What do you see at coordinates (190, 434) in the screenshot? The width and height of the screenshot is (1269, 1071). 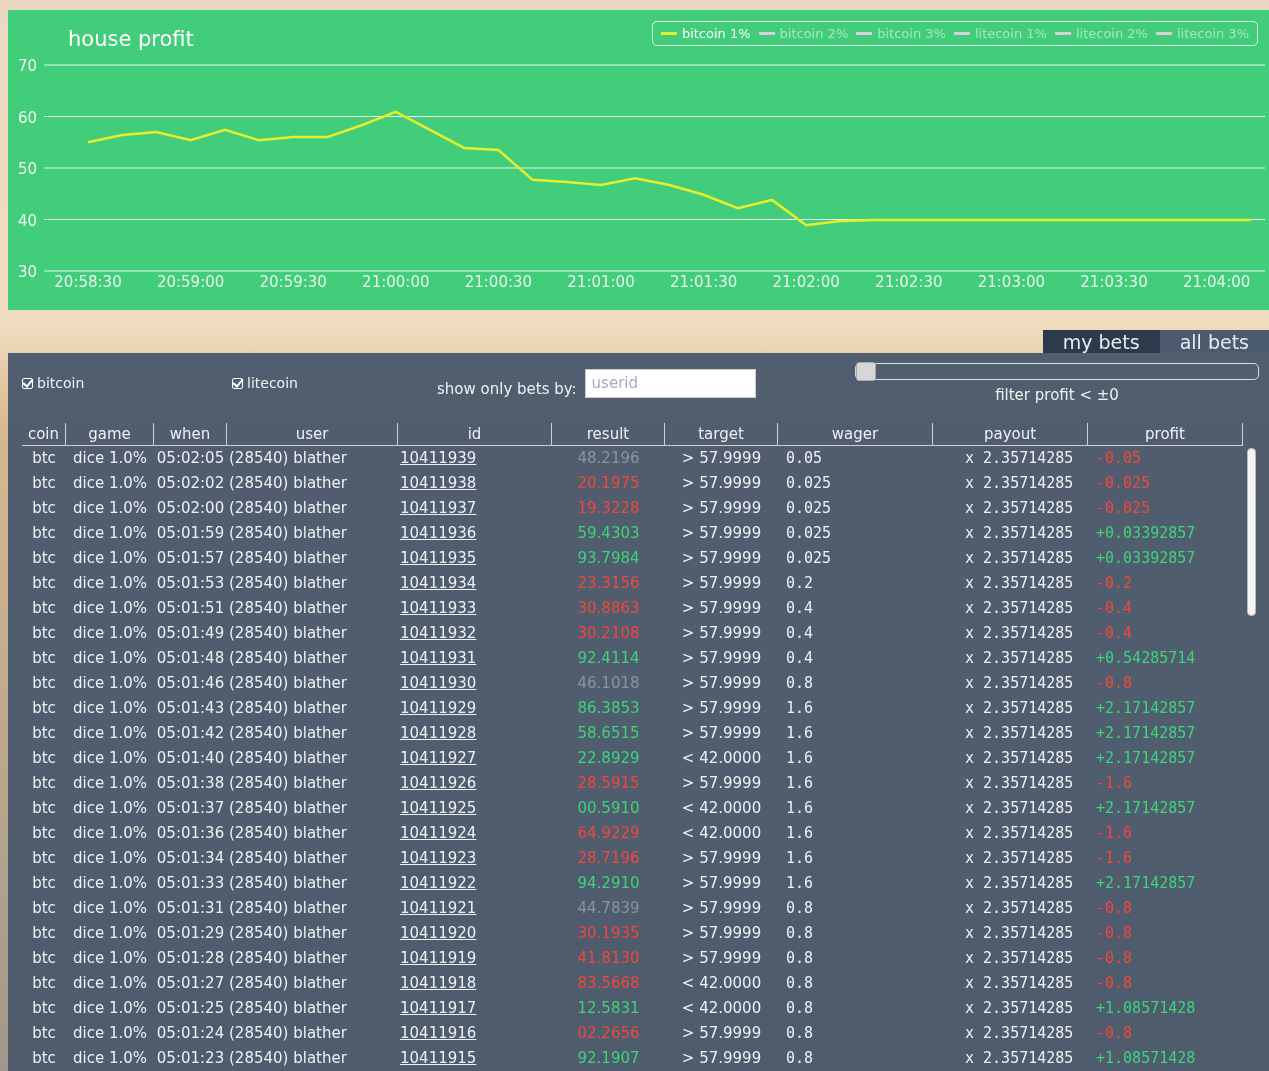 I see `column-header: when` at bounding box center [190, 434].